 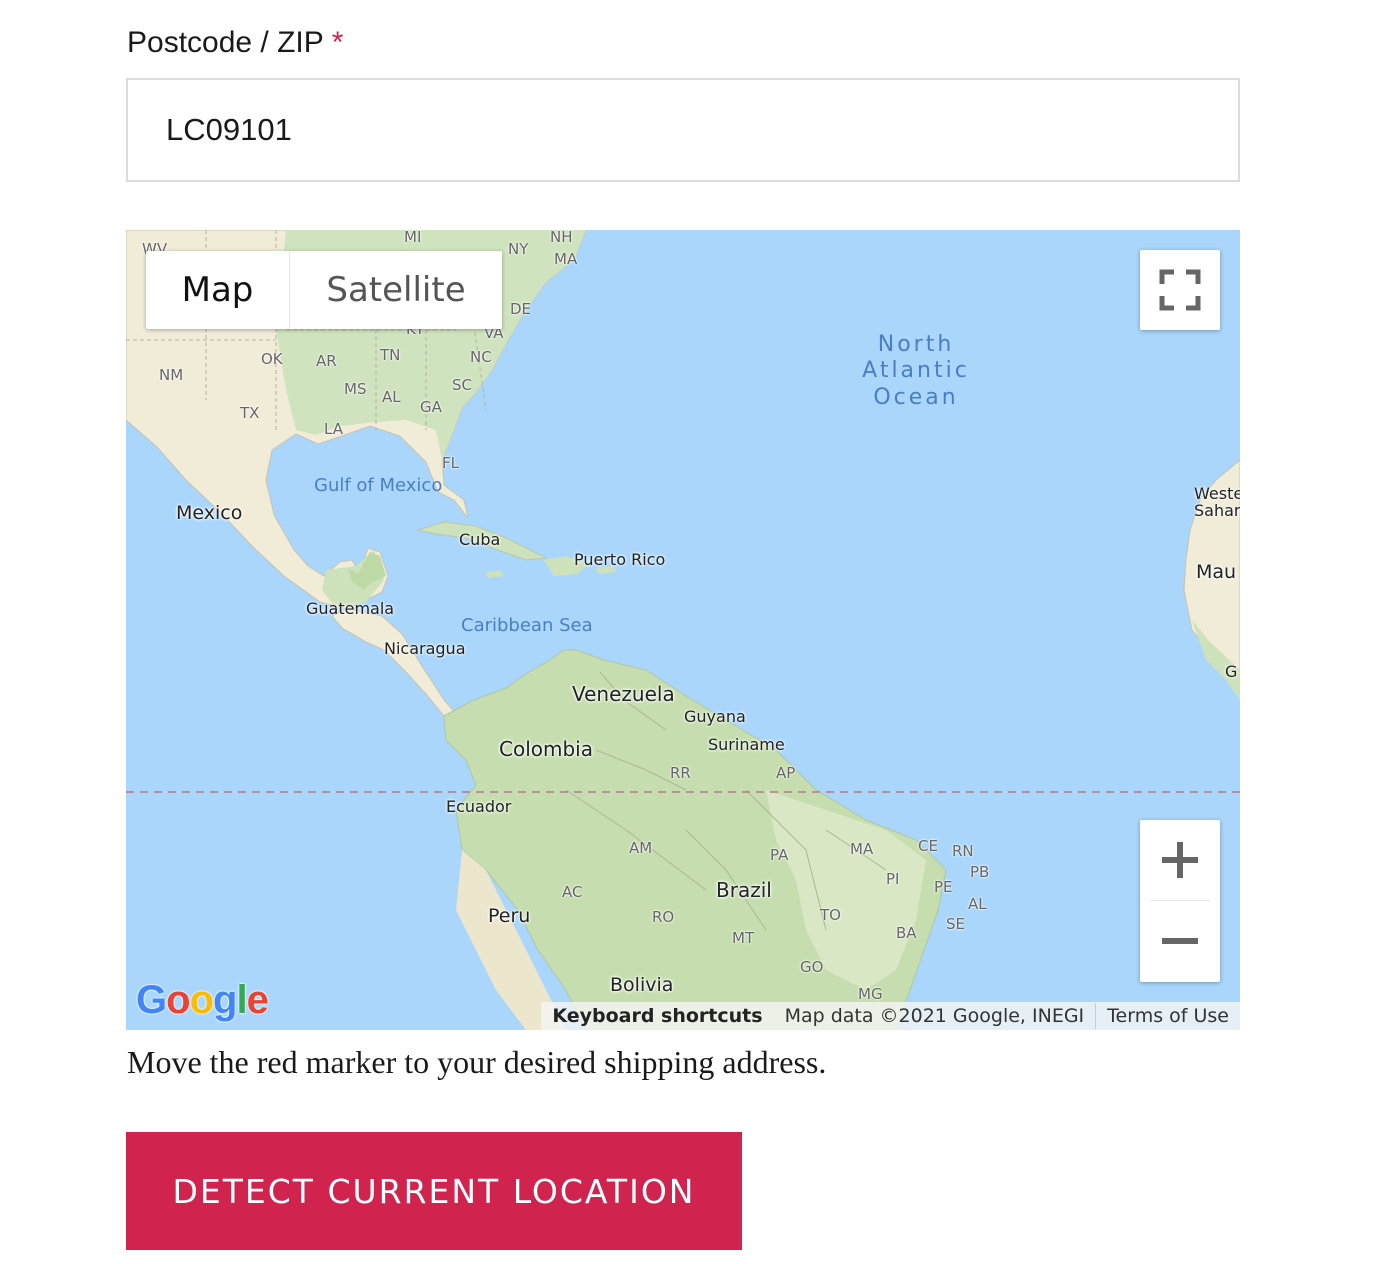 I want to click on map-label-state: SC, so click(x=462, y=385).